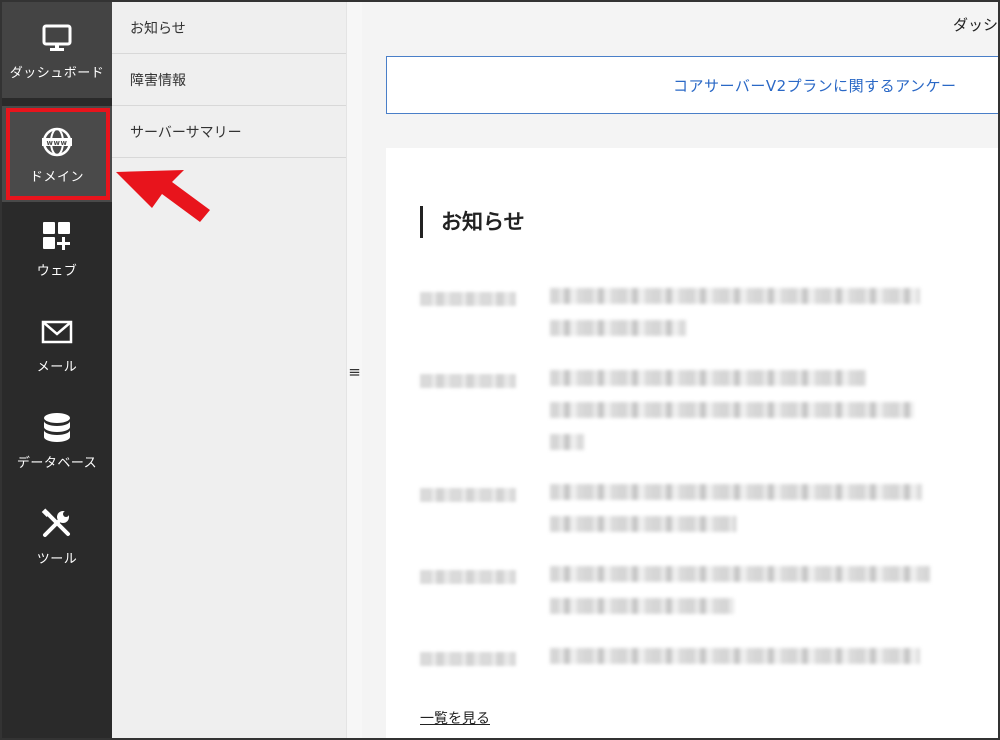  What do you see at coordinates (57, 559) in the screenshot?
I see `nav-item-label: ツール` at bounding box center [57, 559].